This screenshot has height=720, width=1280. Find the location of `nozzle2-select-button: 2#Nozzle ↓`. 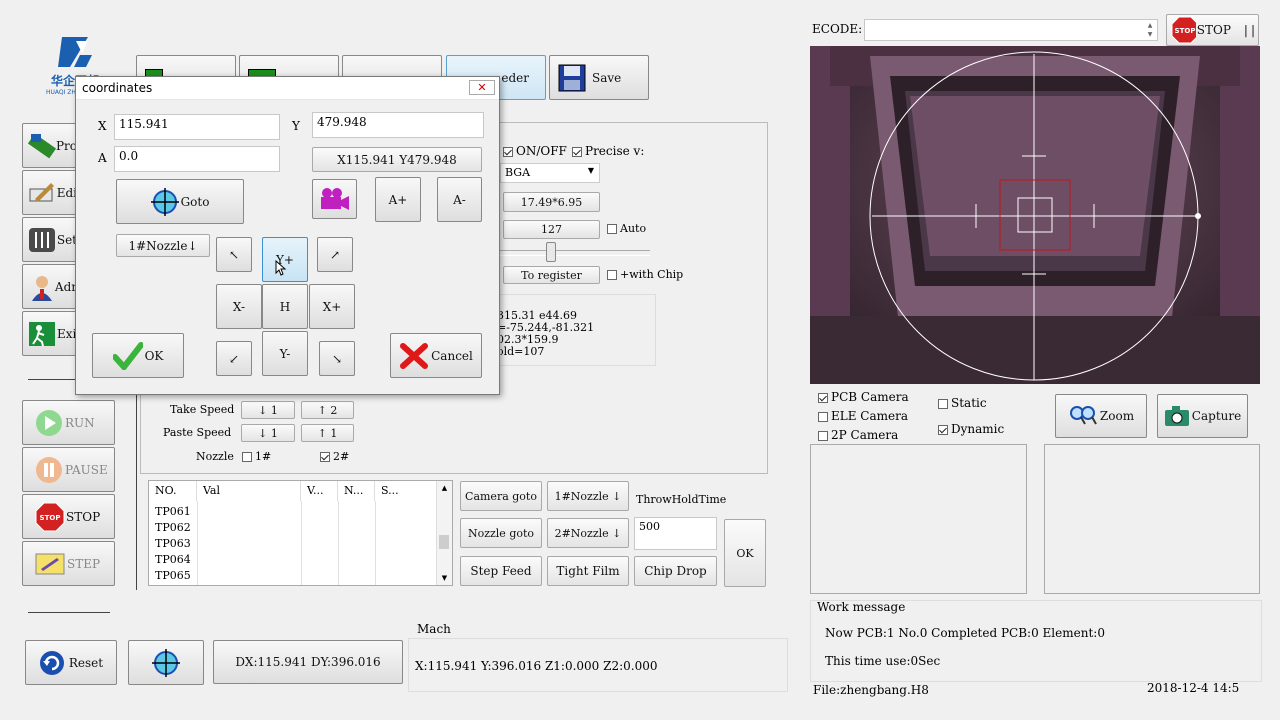

nozzle2-select-button: 2#Nozzle ↓ is located at coordinates (588, 533).